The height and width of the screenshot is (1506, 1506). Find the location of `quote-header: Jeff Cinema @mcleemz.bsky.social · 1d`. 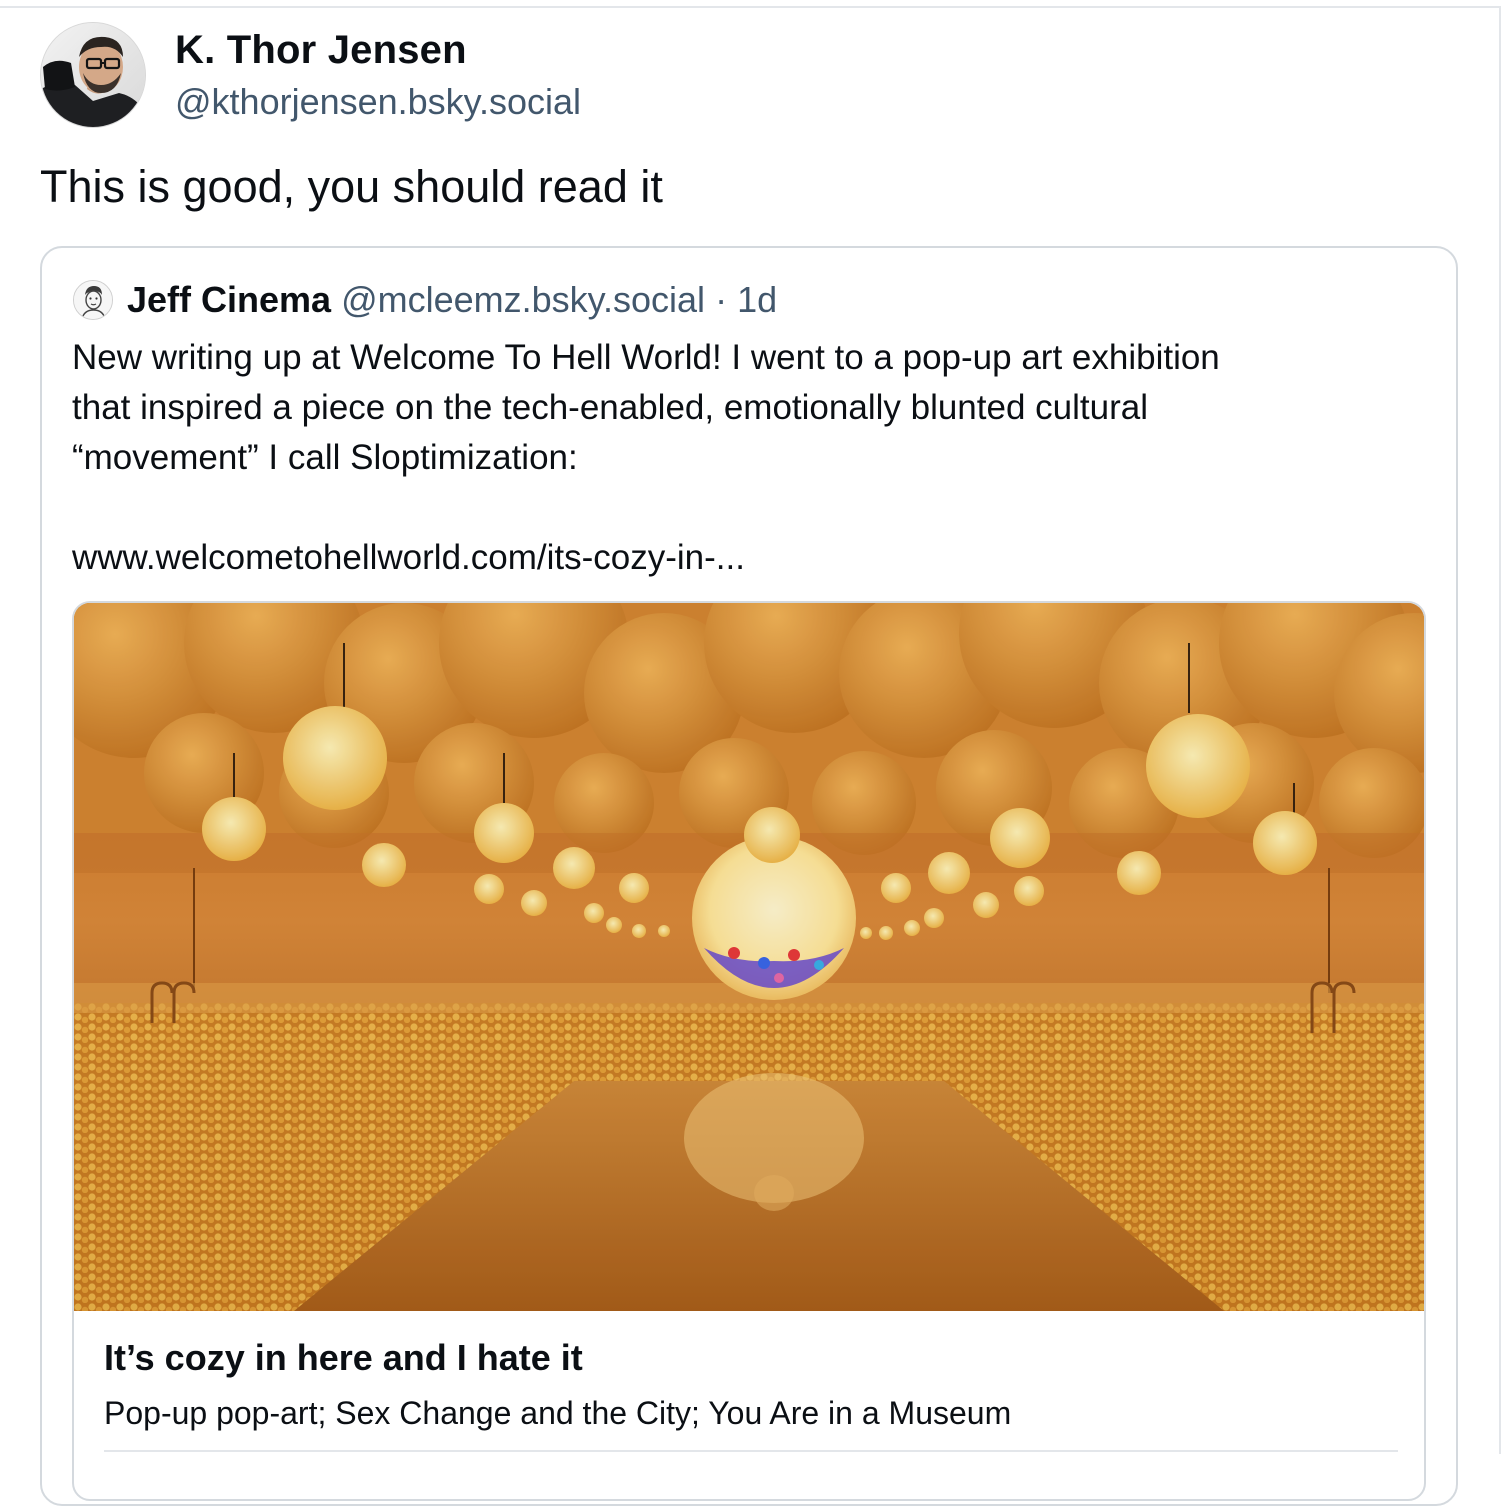

quote-header: Jeff Cinema @mcleemz.bsky.social · 1d is located at coordinates (452, 300).